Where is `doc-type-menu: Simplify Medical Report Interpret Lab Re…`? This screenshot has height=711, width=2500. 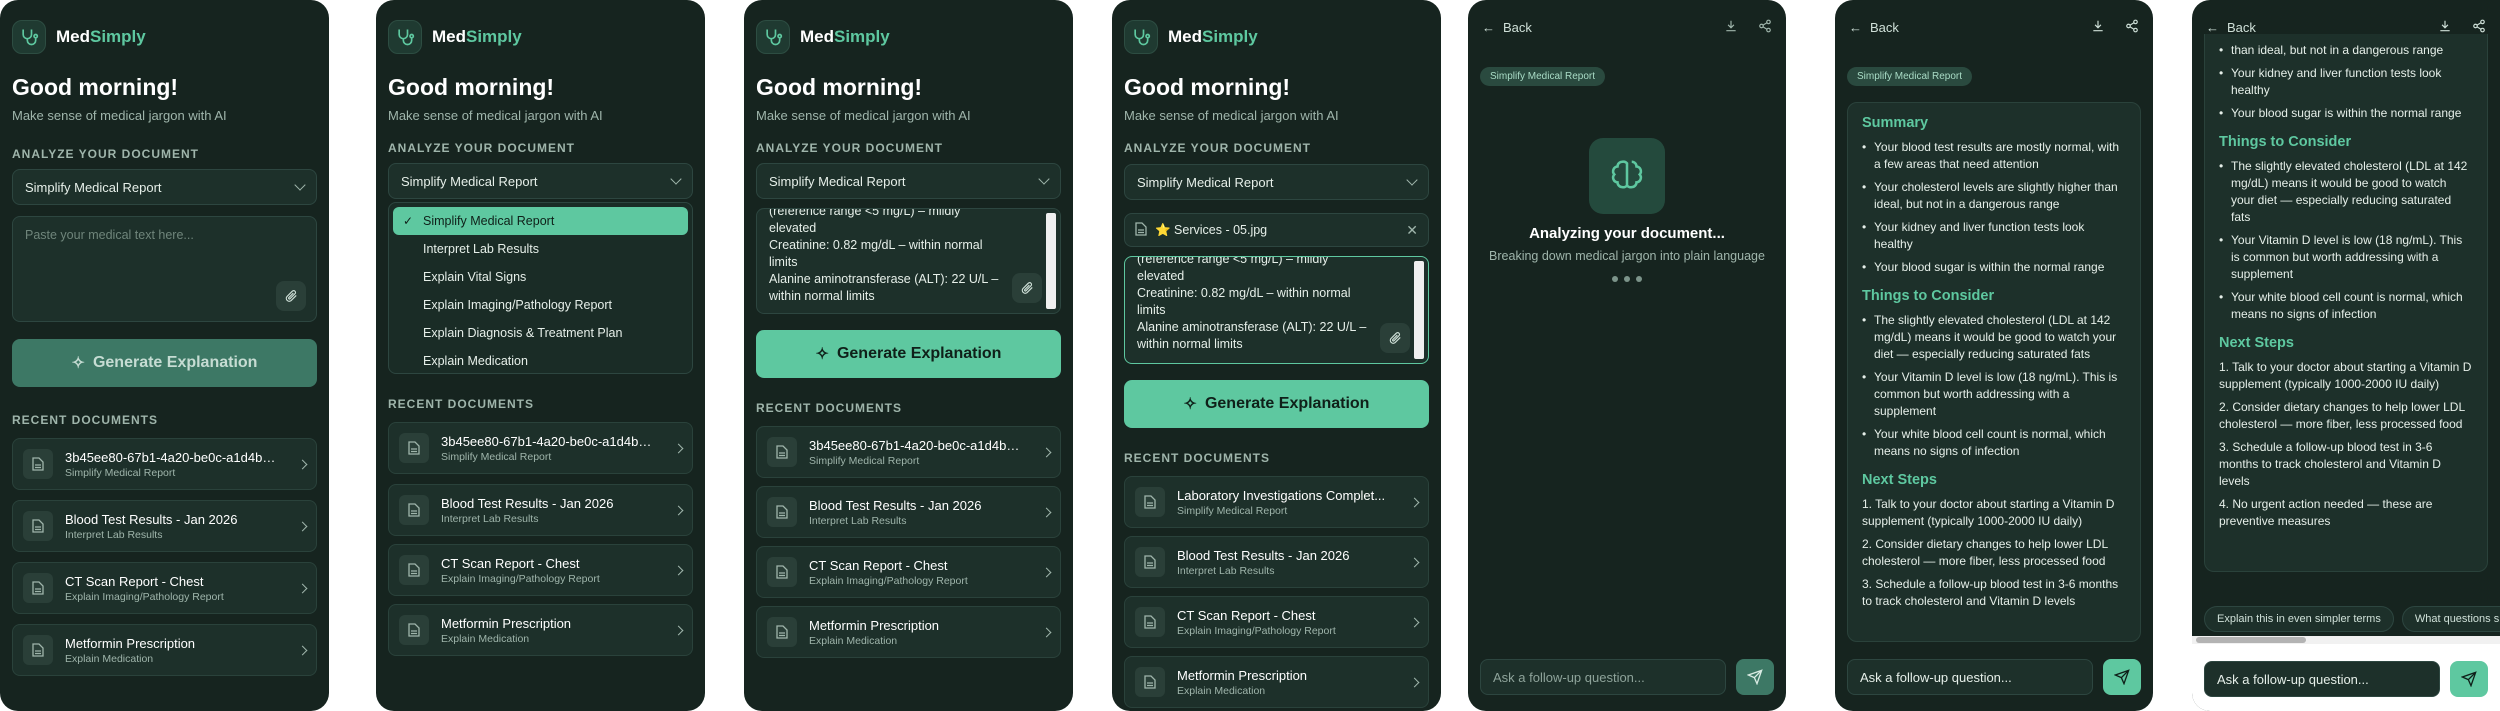
doc-type-menu: Simplify Medical Report Interpret Lab Re… is located at coordinates (540, 288).